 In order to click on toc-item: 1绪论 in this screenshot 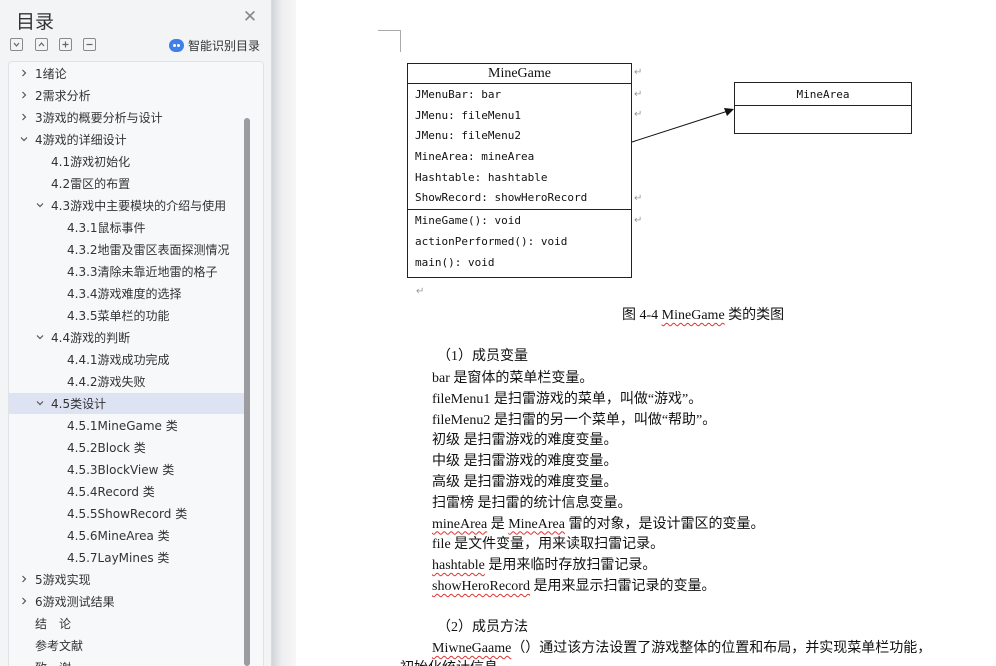, I will do `click(127, 73)`.